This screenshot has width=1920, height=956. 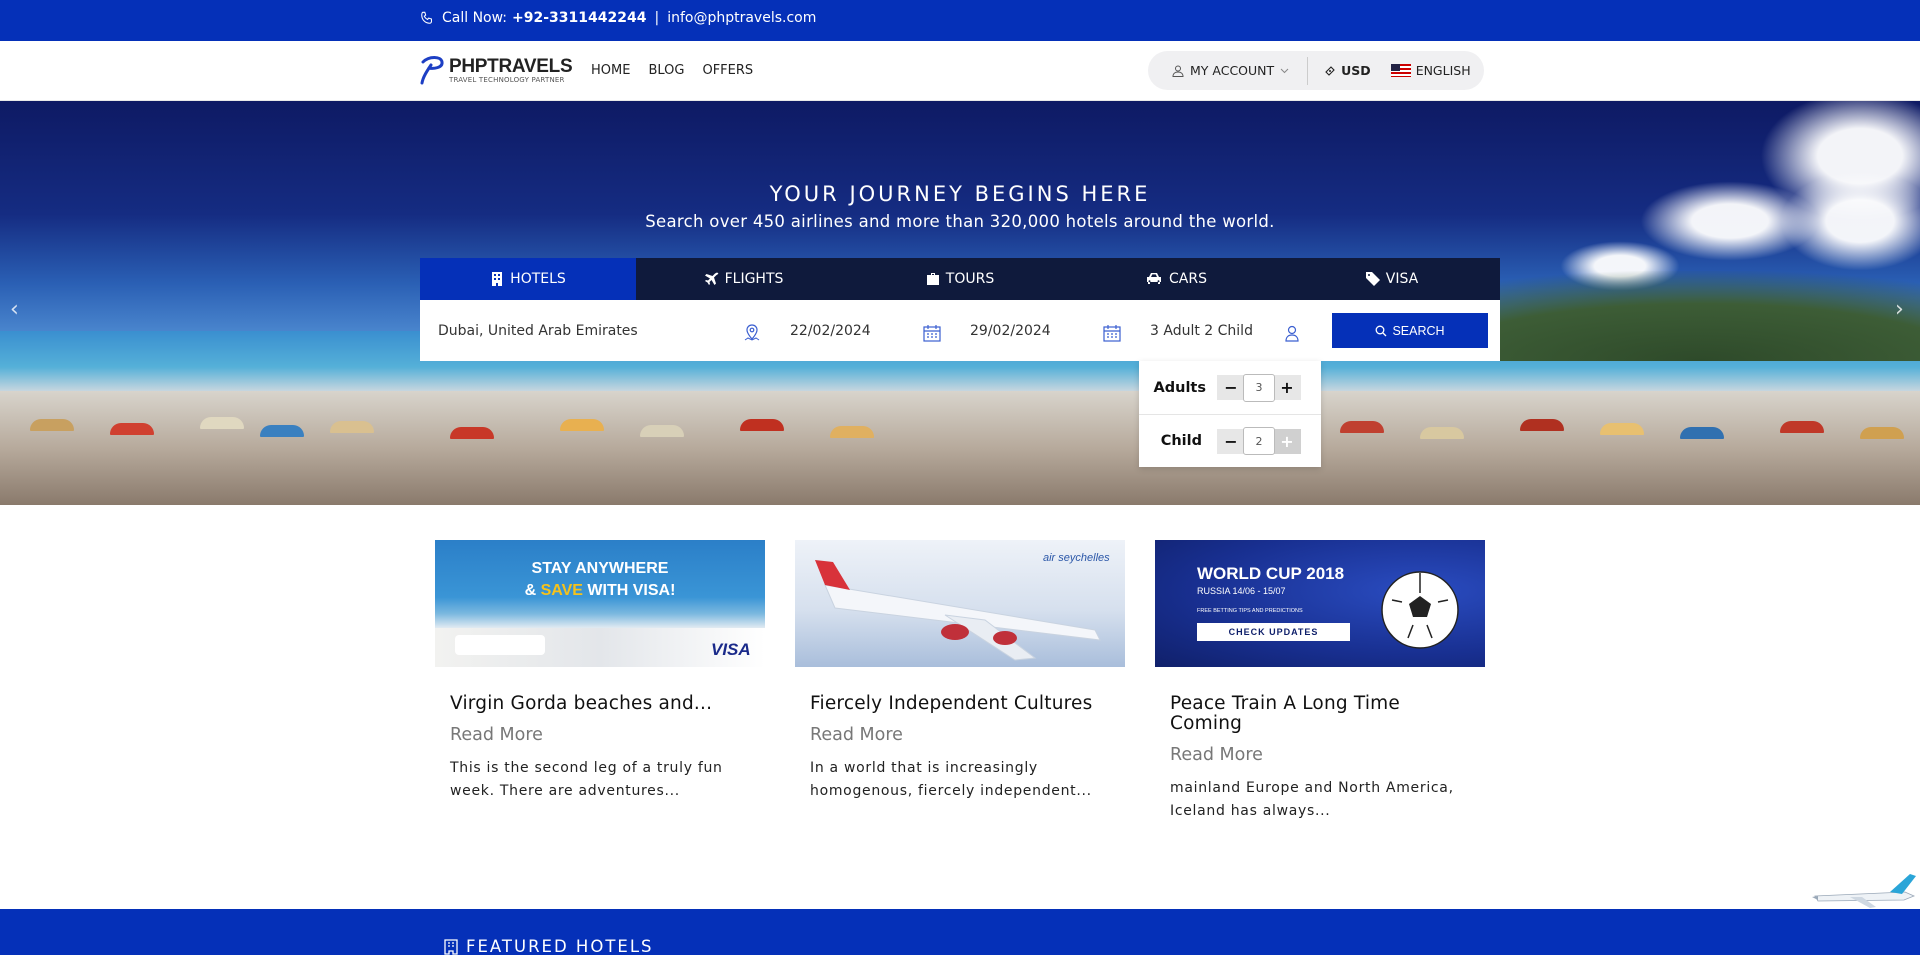 What do you see at coordinates (432, 70) in the screenshot?
I see `logo-mark-icon` at bounding box center [432, 70].